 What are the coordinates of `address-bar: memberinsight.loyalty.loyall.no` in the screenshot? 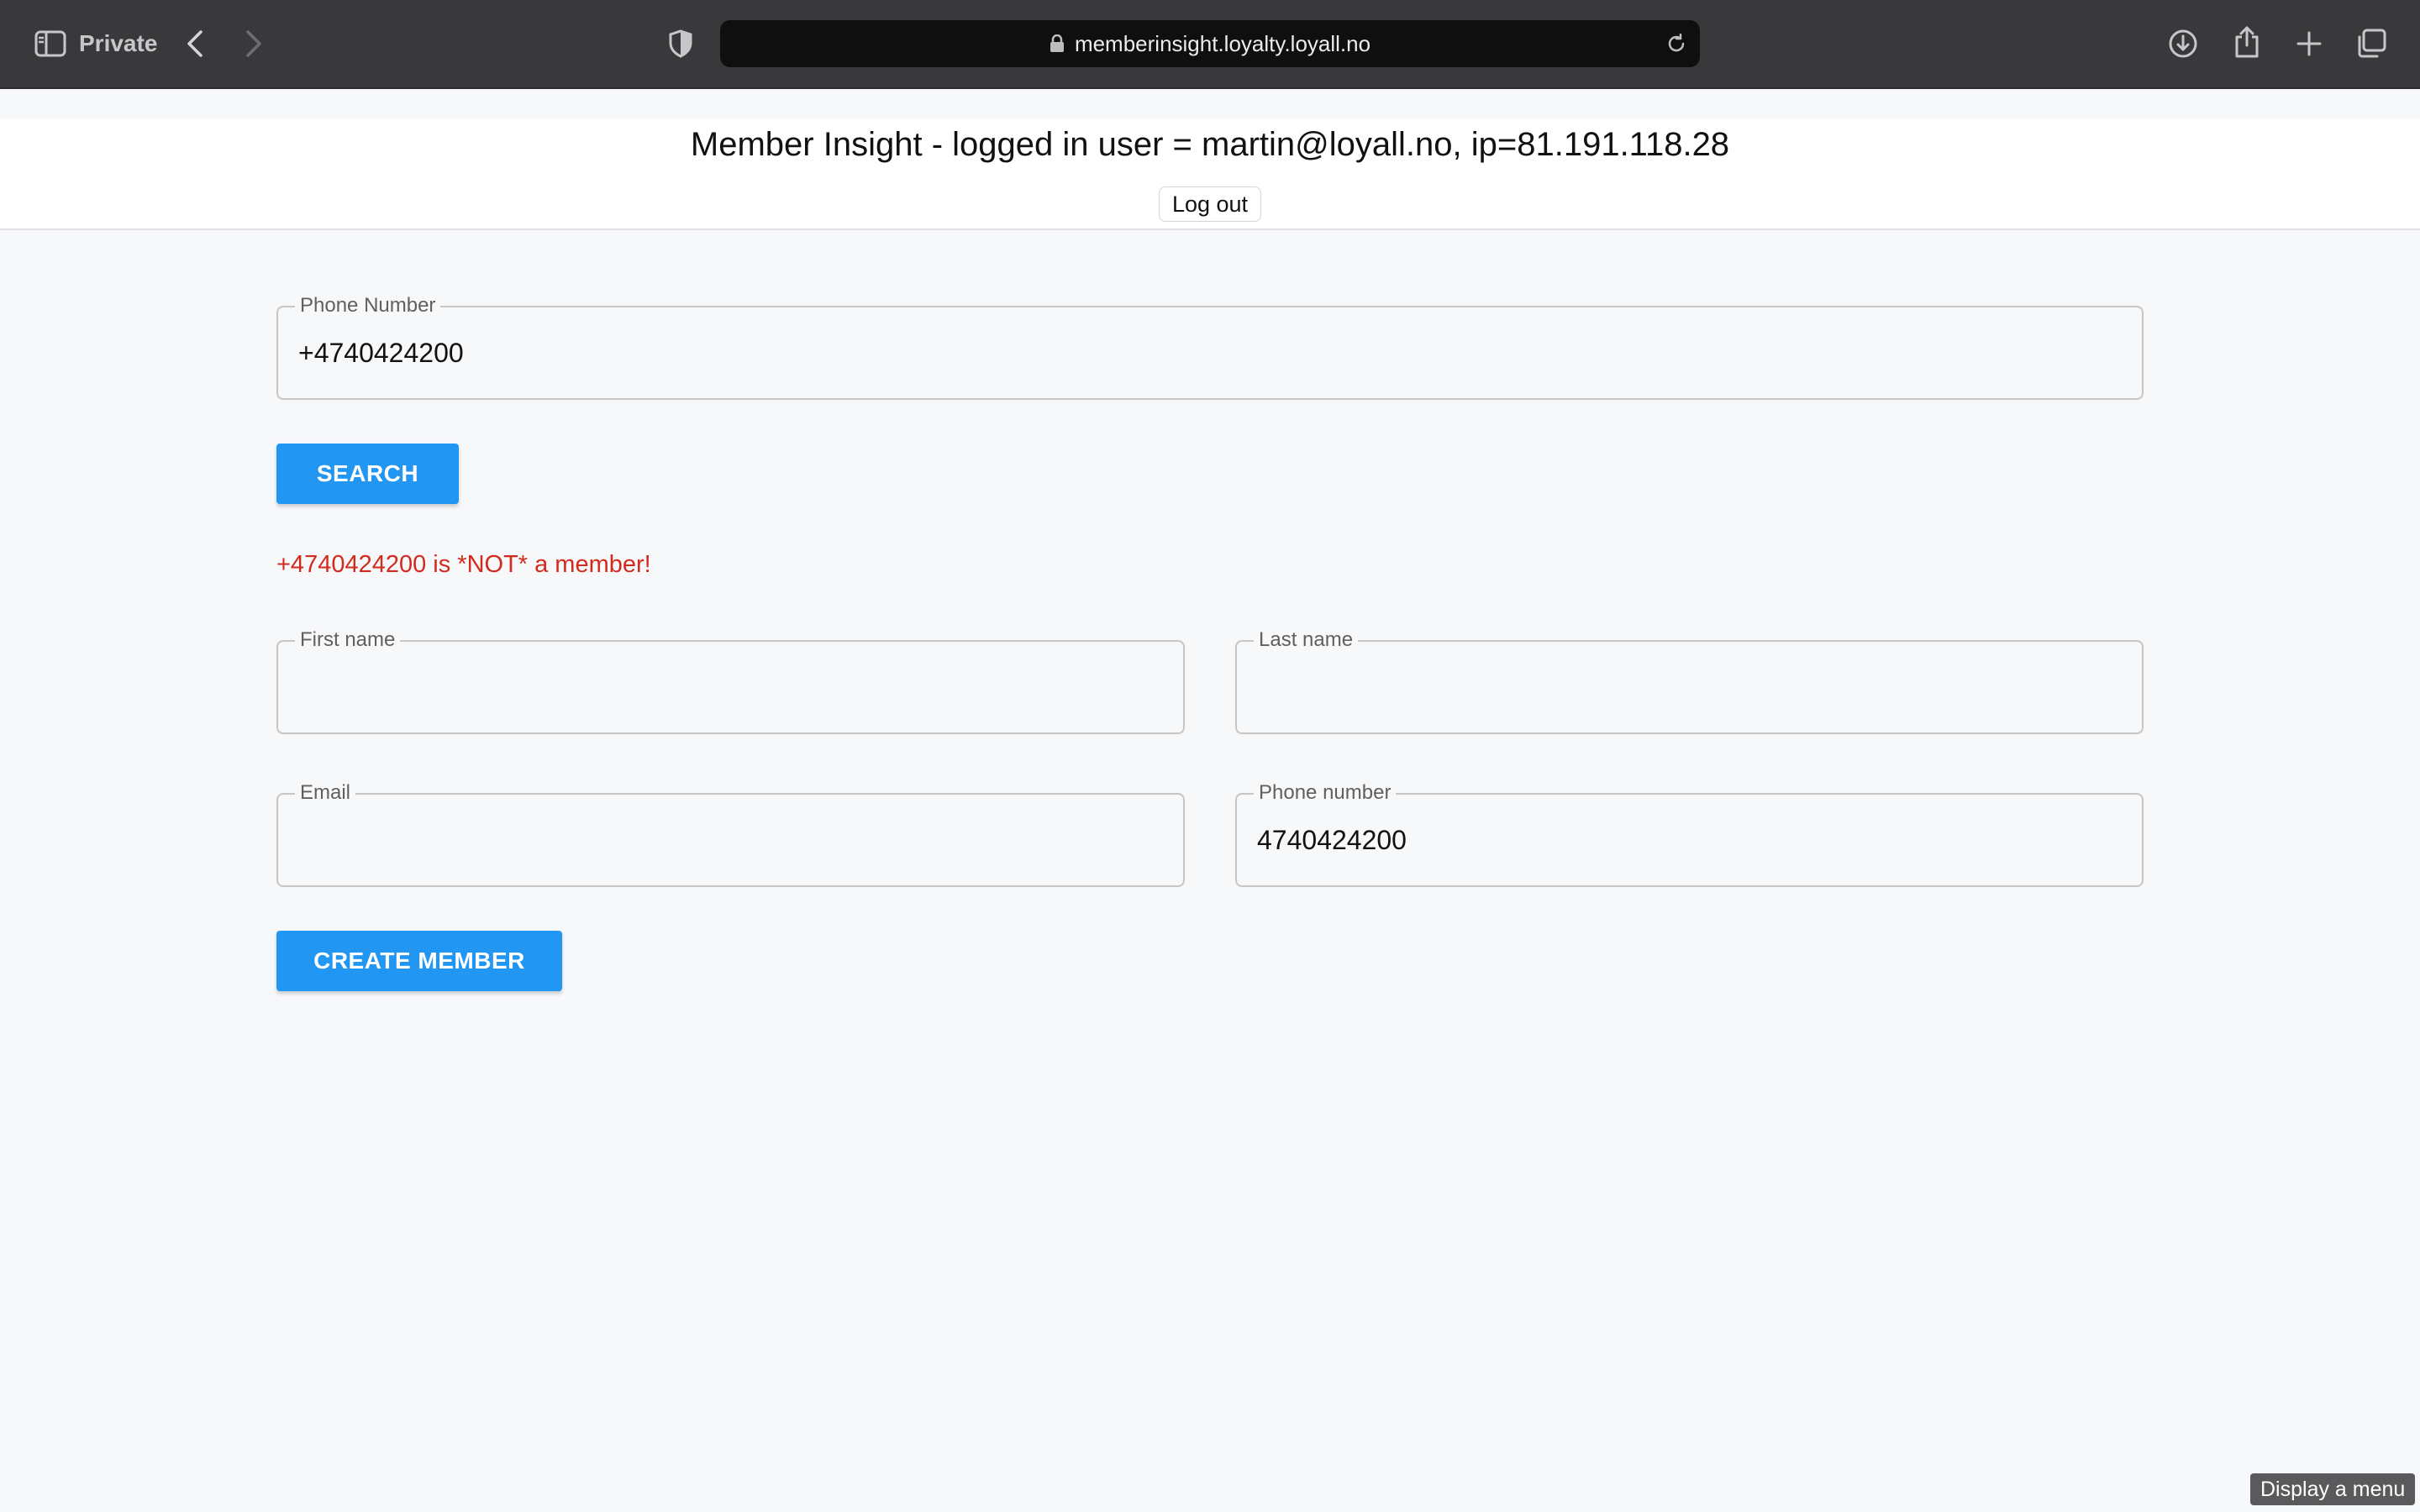 It's located at (1210, 43).